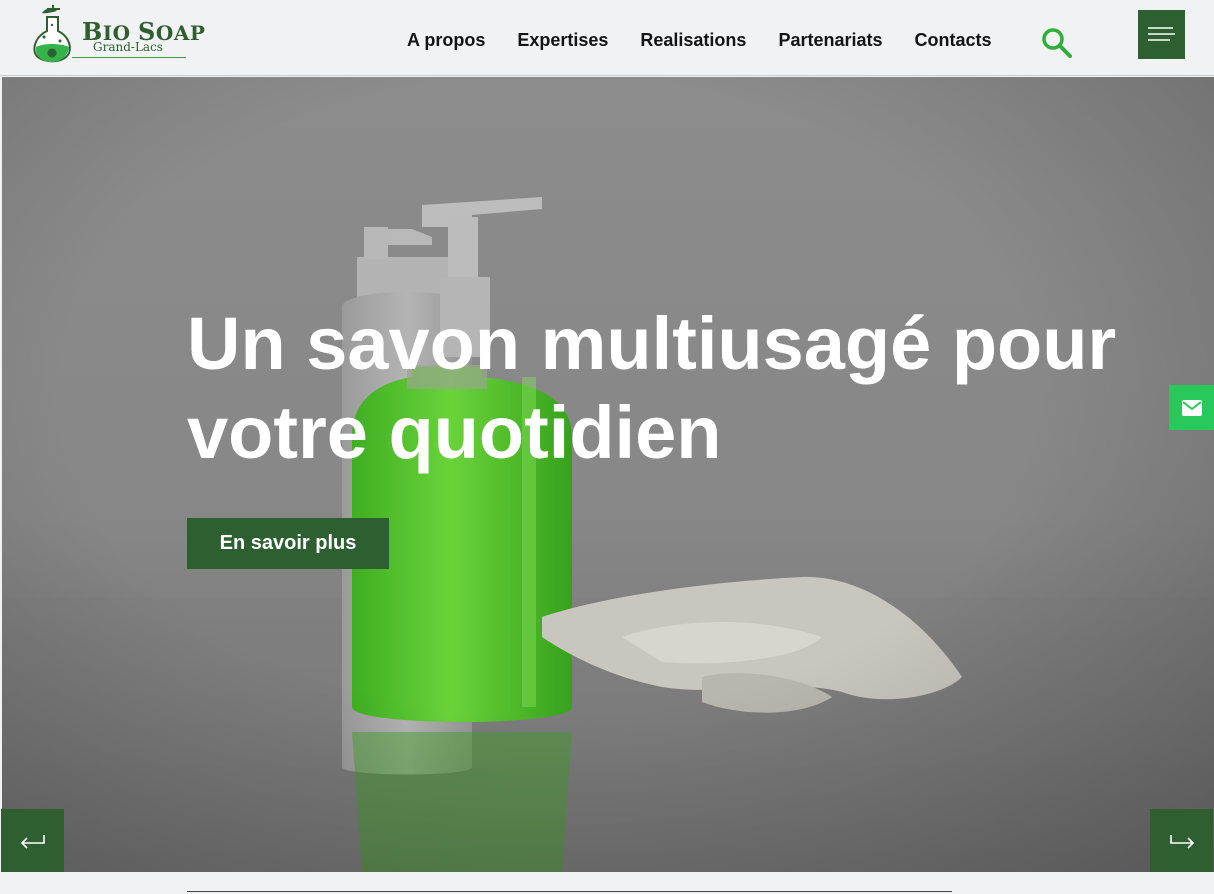 The image size is (1214, 894). I want to click on nav-item-expertises: Expertises, so click(562, 40).